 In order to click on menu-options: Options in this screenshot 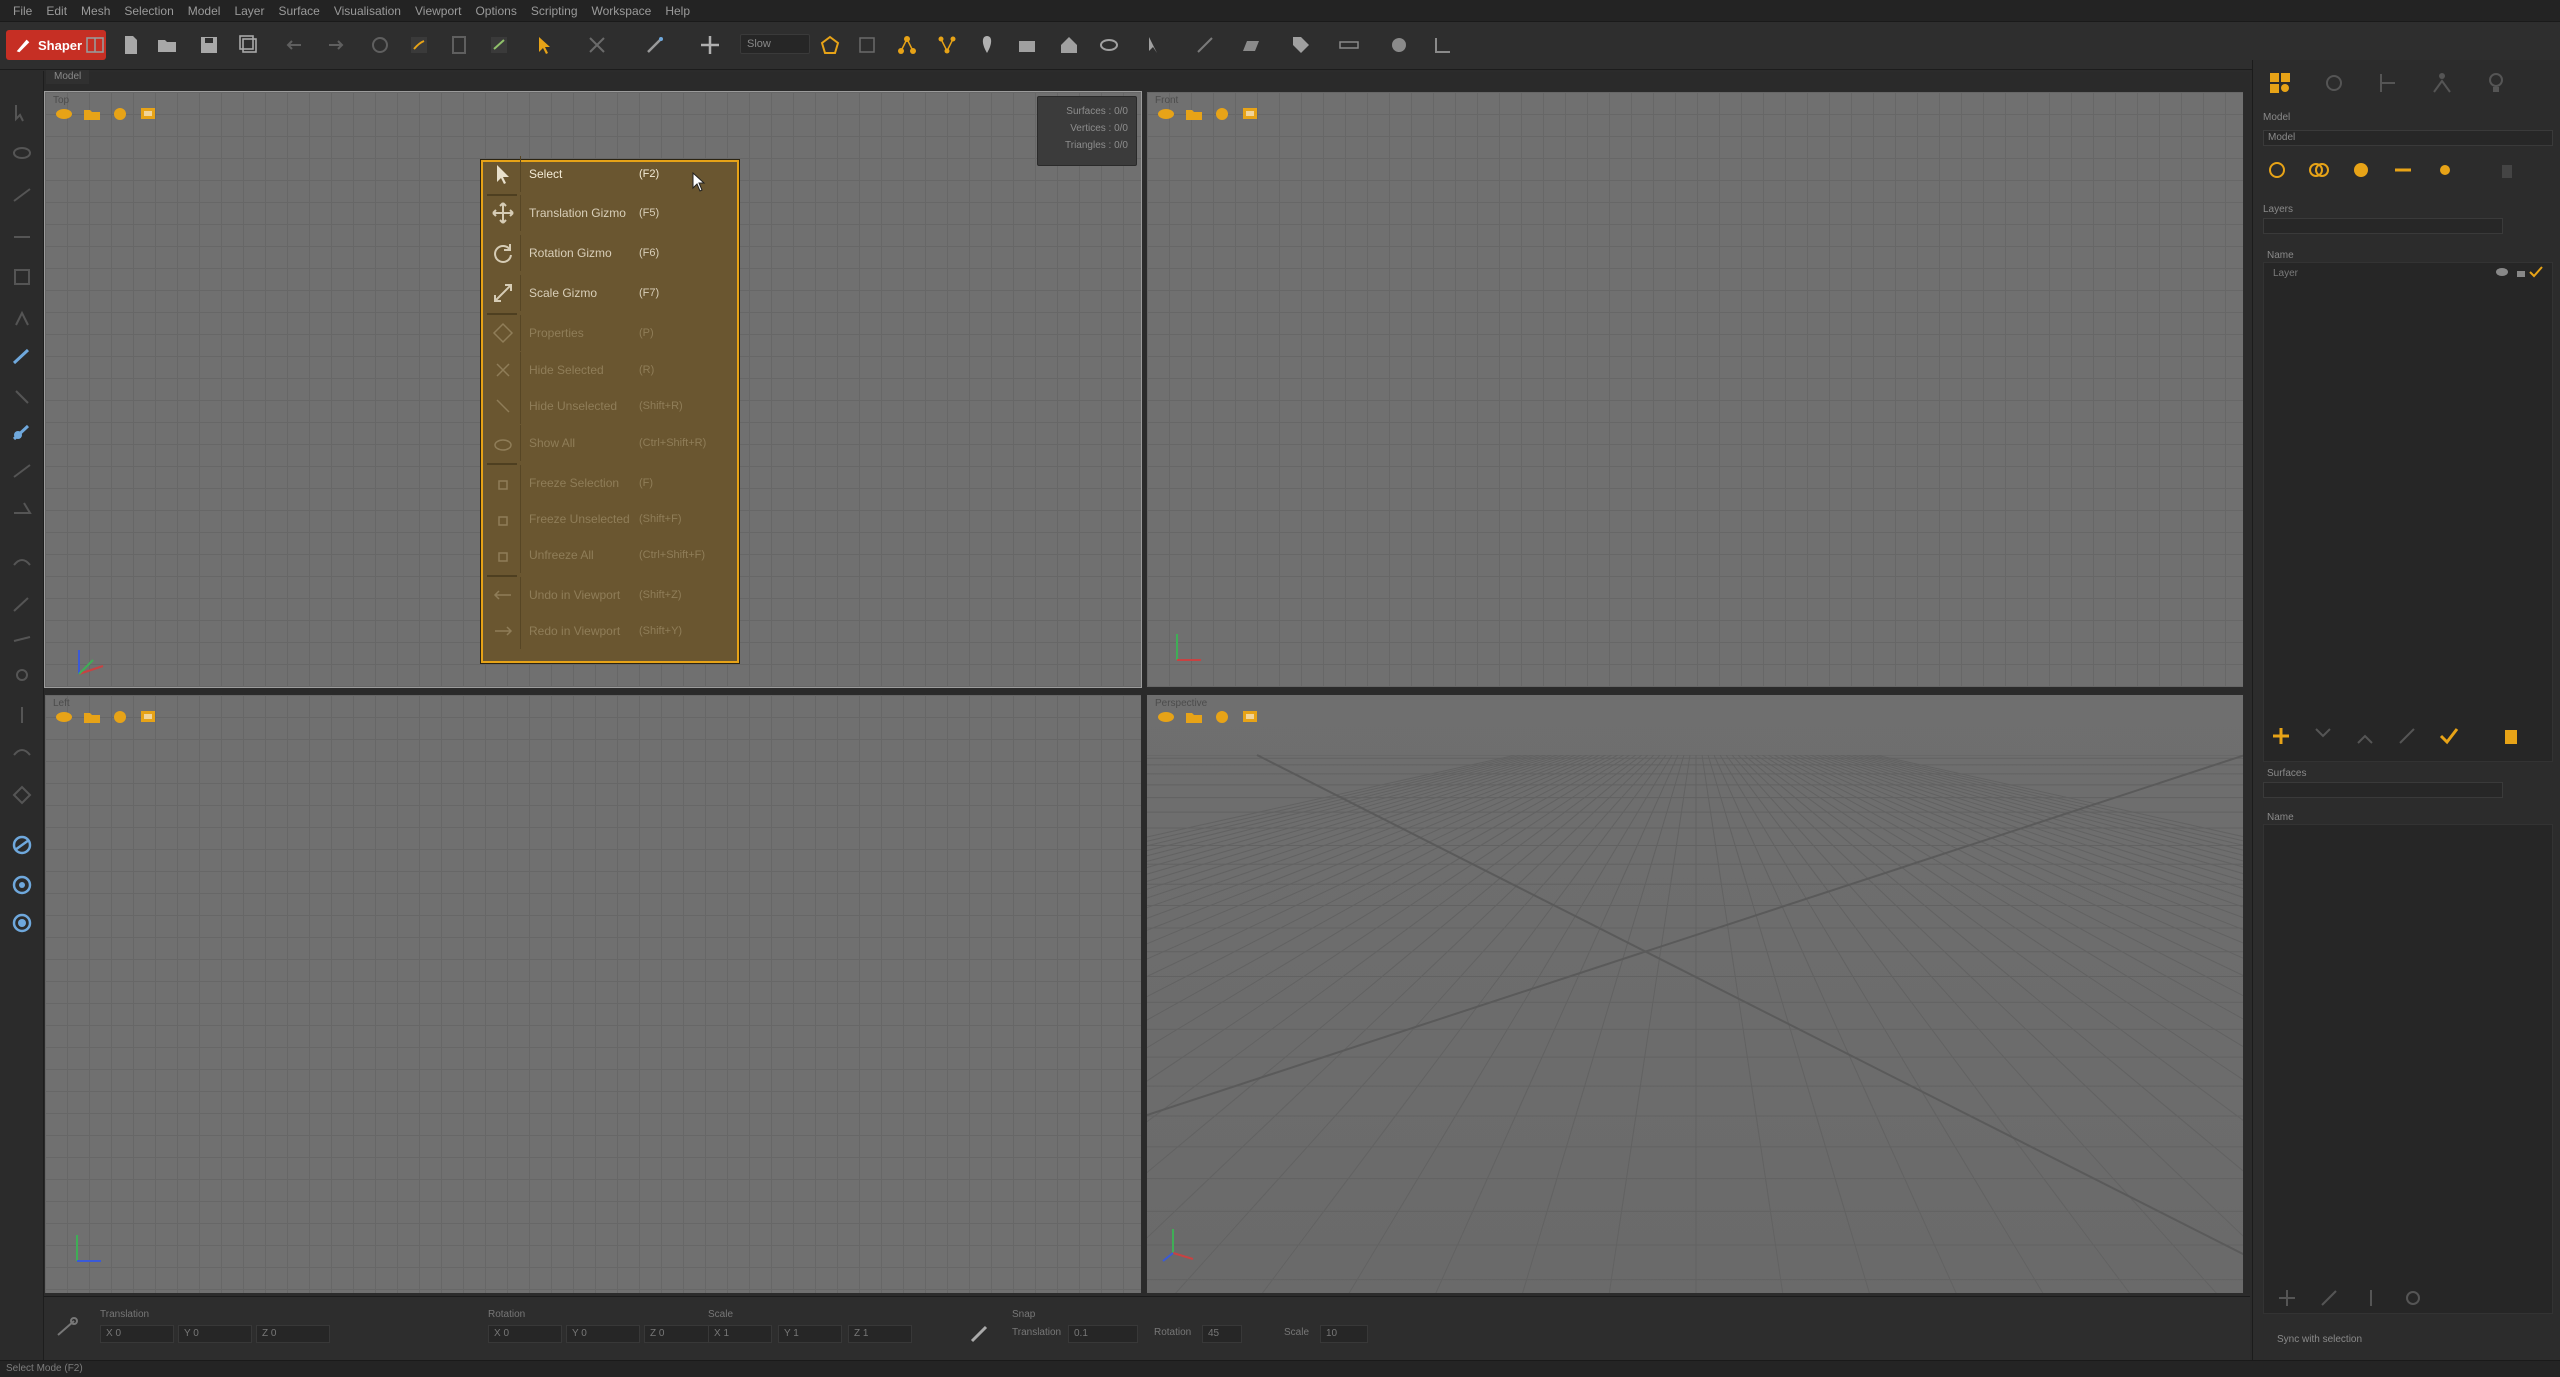, I will do `click(495, 11)`.